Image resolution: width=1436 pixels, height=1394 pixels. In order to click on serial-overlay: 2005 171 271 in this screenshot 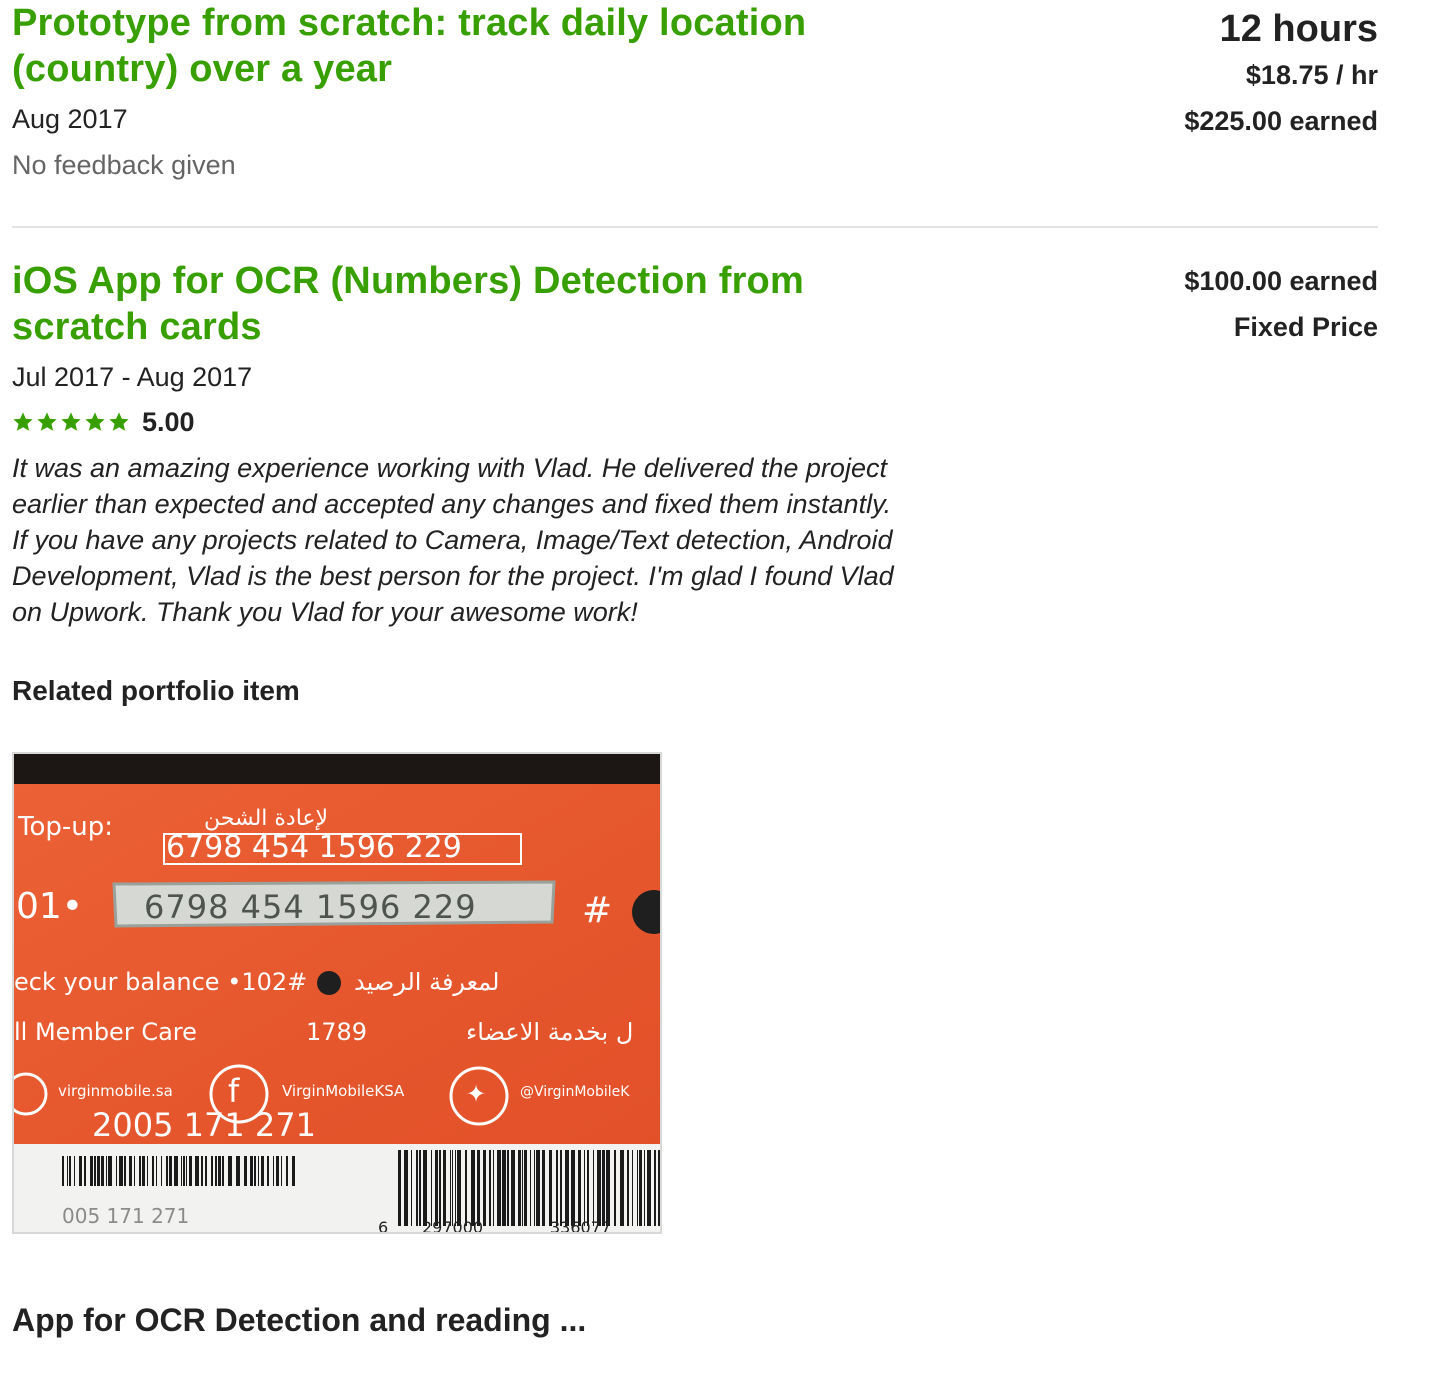, I will do `click(204, 1125)`.